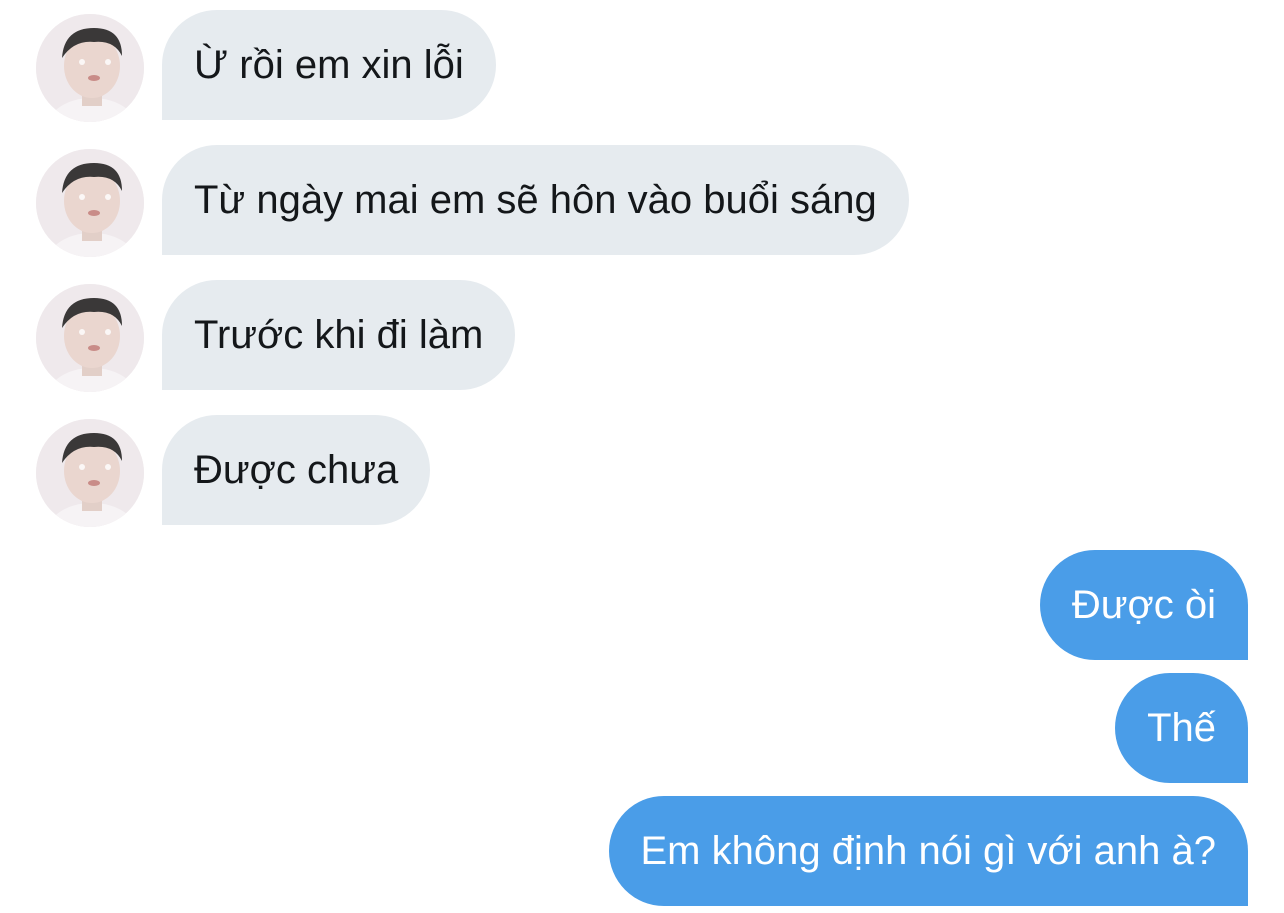 Image resolution: width=1284 pixels, height=913 pixels. I want to click on outgoing-message-bubble: Em không định nói gì với anh à?, so click(928, 851).